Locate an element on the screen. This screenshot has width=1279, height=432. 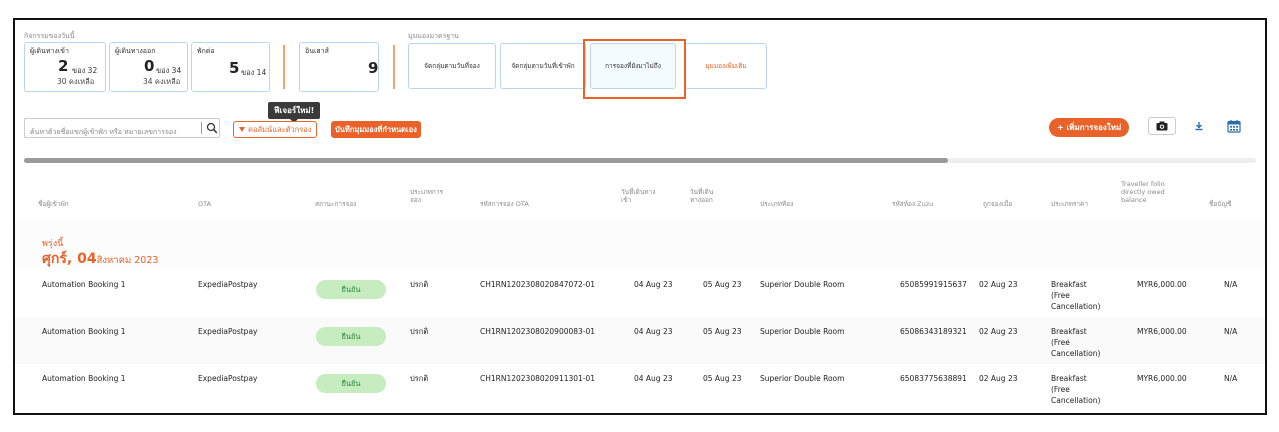
week-count: 9 is located at coordinates (373, 68).